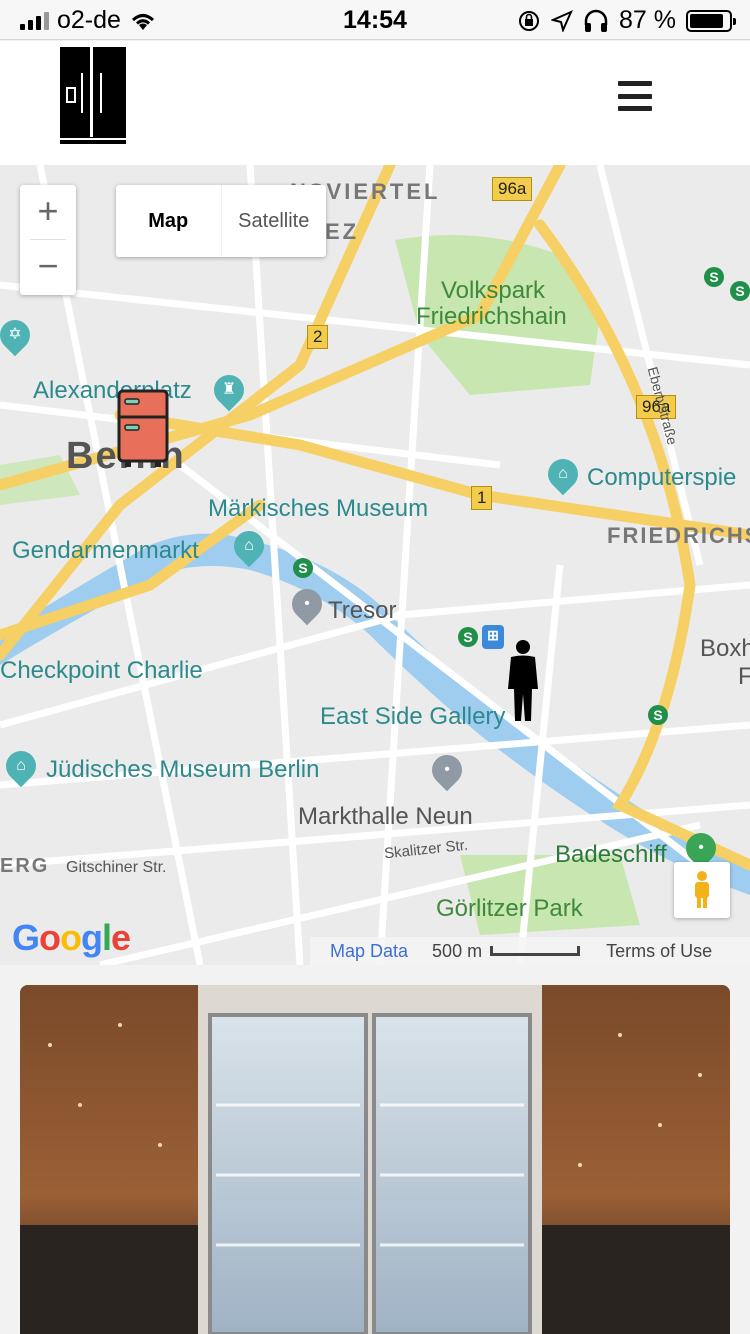 This screenshot has height=1334, width=750. I want to click on zoom-out-button: −, so click(48, 267).